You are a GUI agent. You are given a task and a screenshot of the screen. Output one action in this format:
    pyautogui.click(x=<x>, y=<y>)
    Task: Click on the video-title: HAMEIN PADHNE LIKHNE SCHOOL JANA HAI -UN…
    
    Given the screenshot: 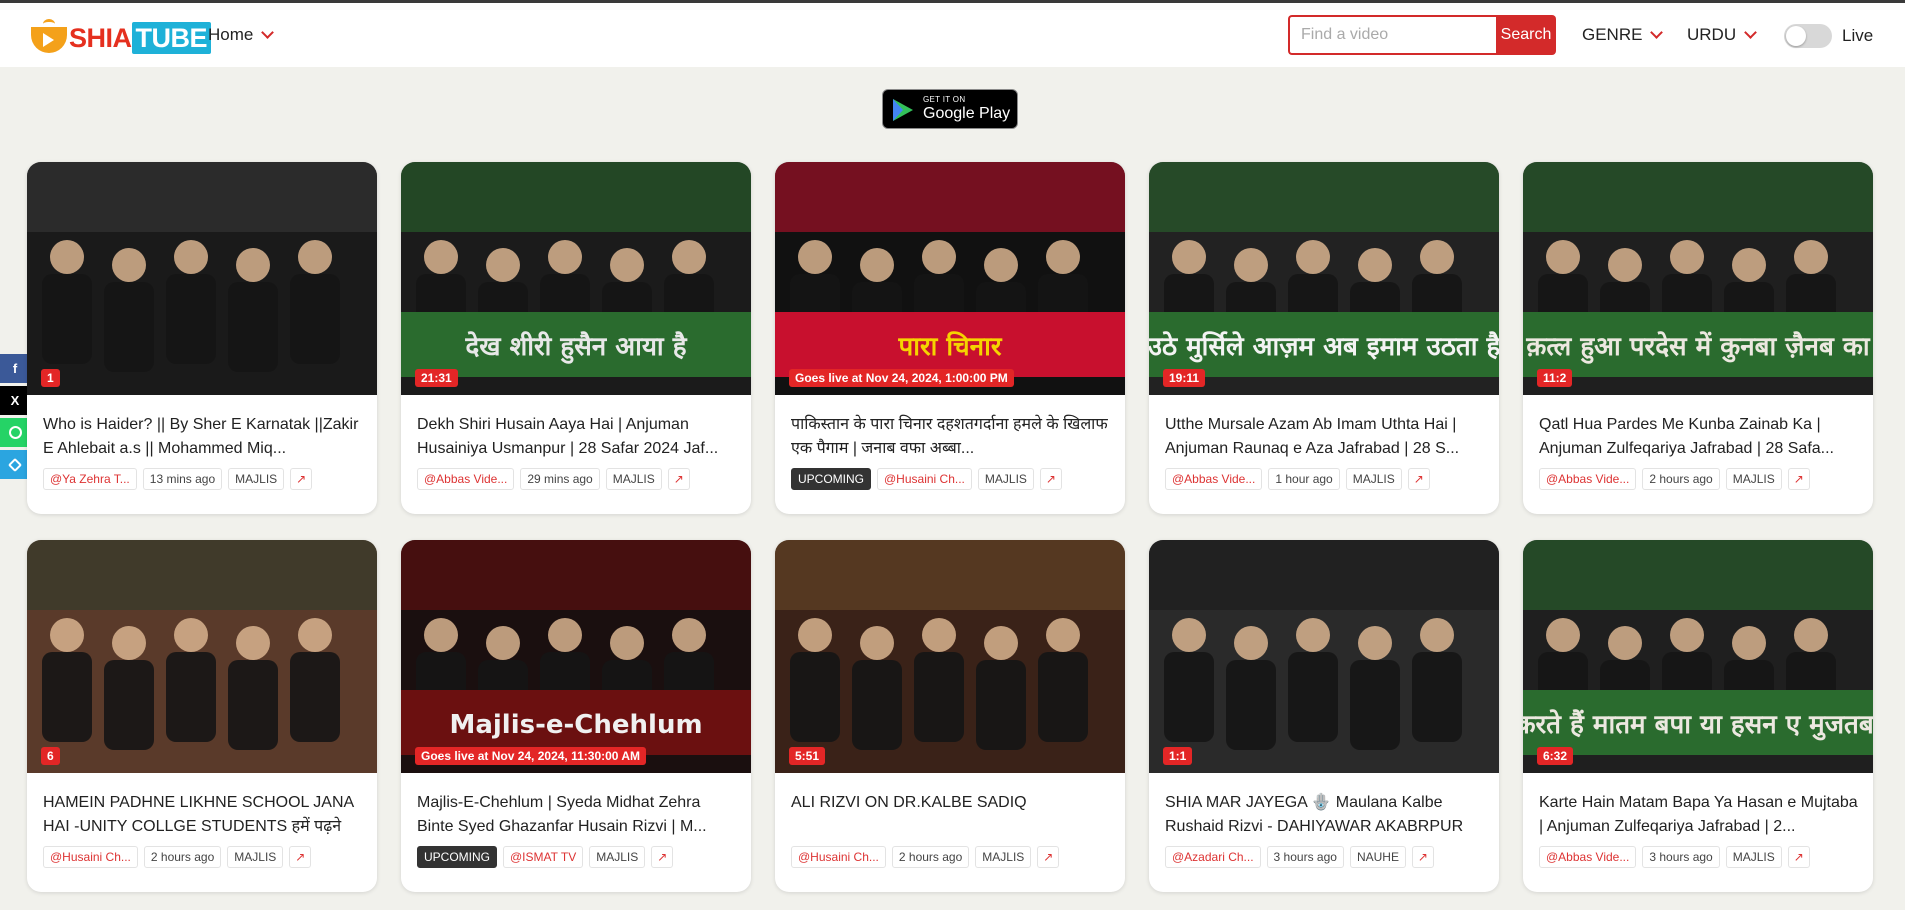 What is the action you would take?
    pyautogui.click(x=203, y=815)
    